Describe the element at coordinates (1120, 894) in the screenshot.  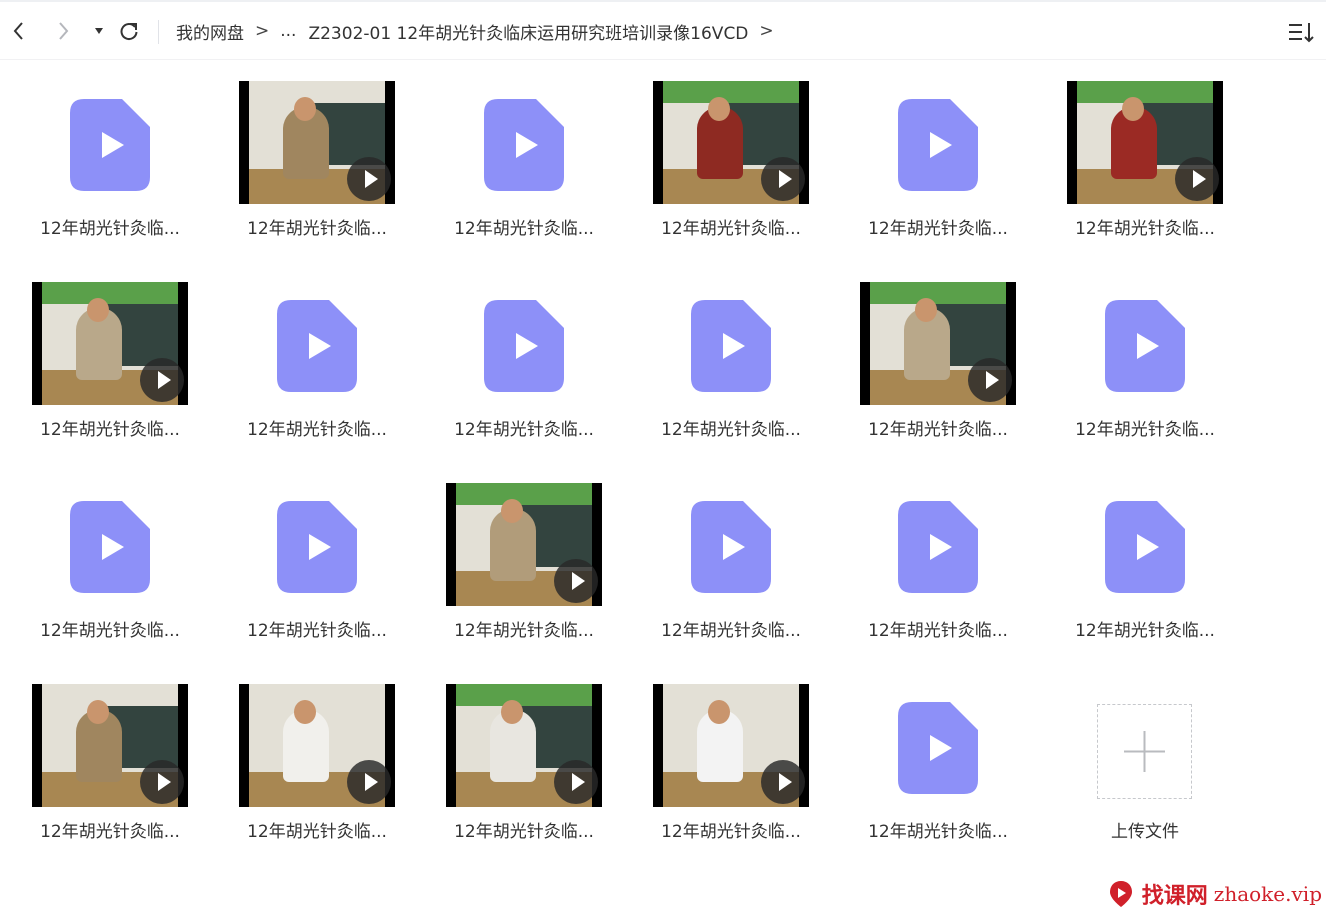
I see `location-pin-icon` at that location.